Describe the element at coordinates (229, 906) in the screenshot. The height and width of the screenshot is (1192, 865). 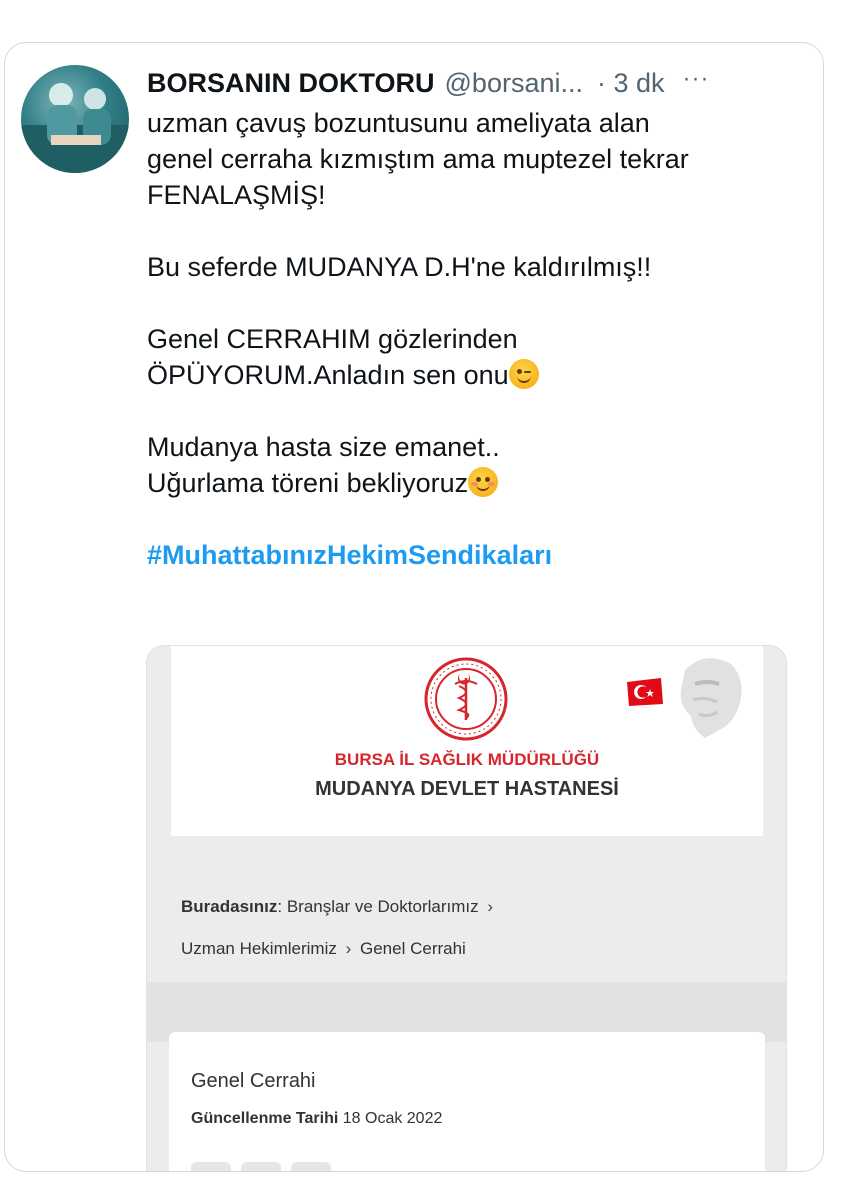
I see `breadcrumb-label: Buradasınız` at that location.